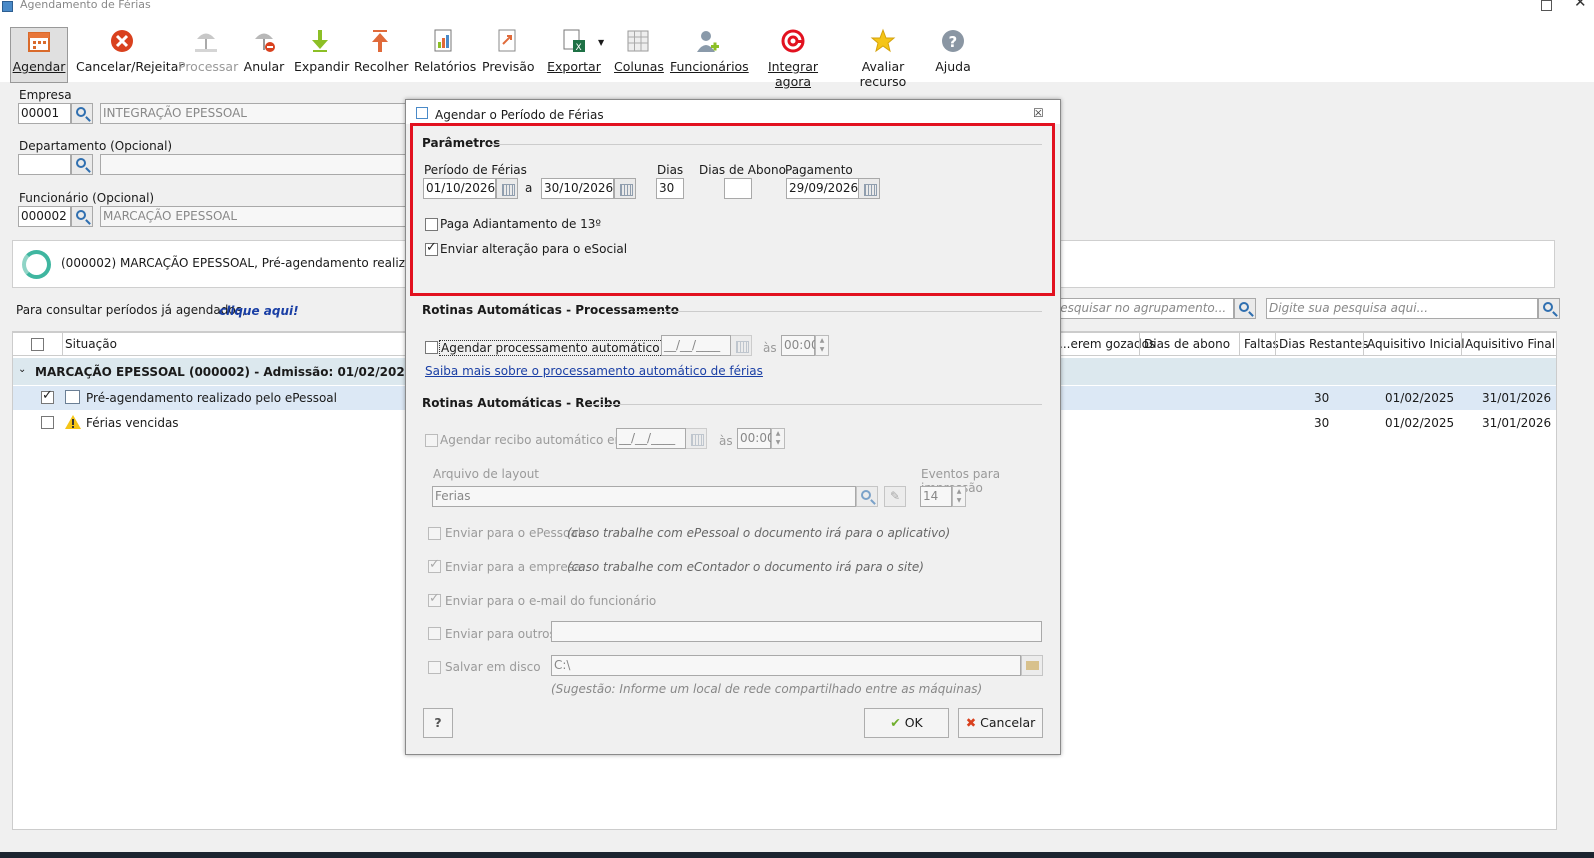 Image resolution: width=1594 pixels, height=858 pixels. I want to click on avaliar-recurso-button: Avaliar recurso, so click(883, 58).